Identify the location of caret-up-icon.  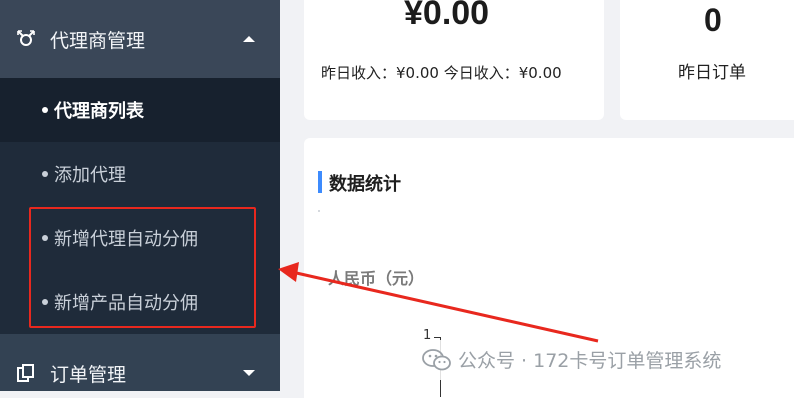
(249, 39).